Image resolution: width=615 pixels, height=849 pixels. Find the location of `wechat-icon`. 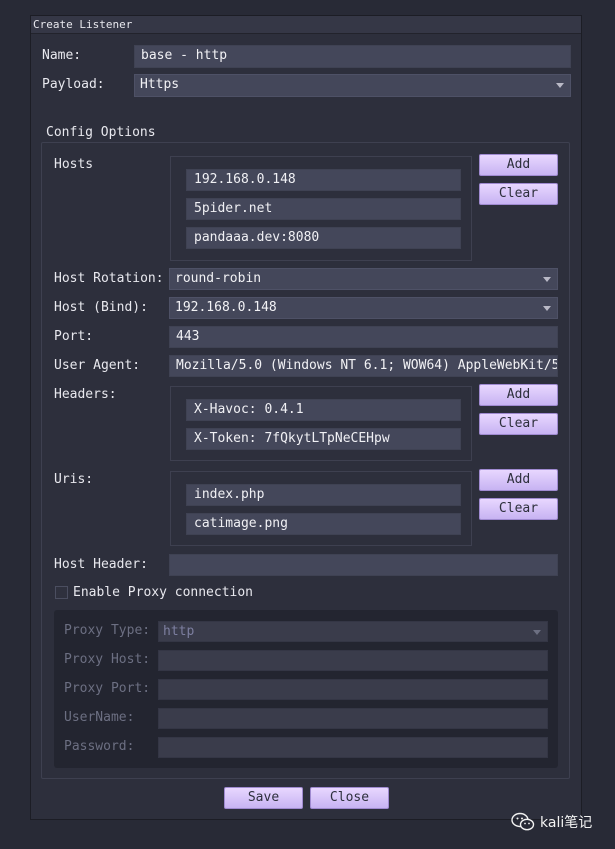

wechat-icon is located at coordinates (523, 822).